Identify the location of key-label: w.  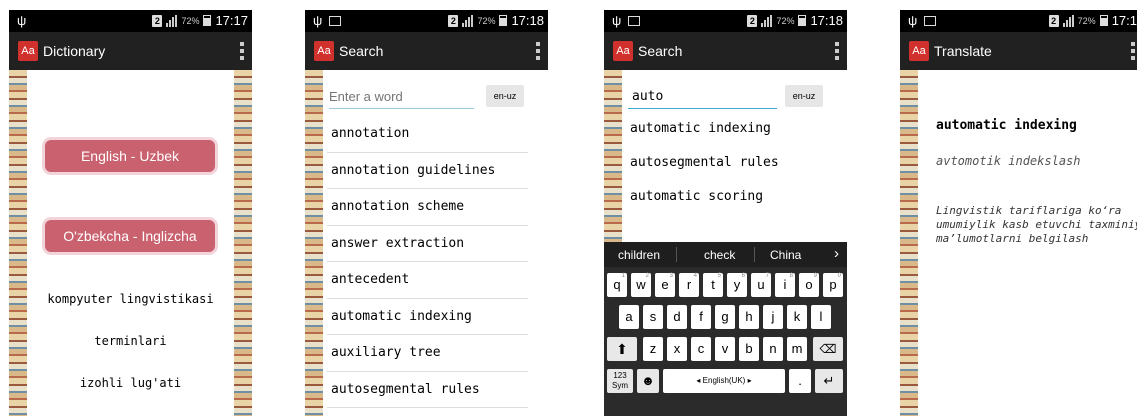
(641, 284).